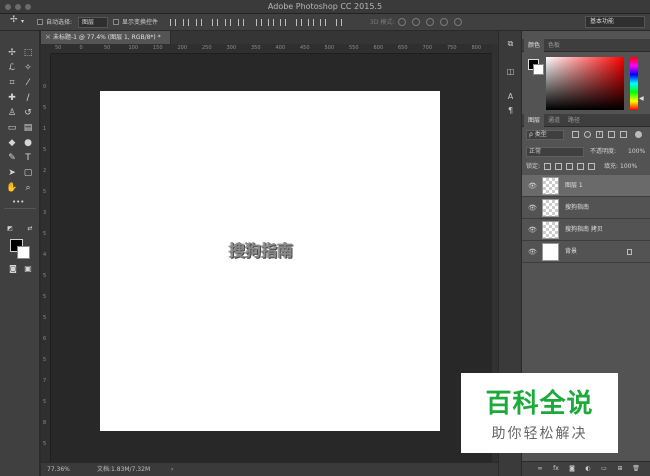  Describe the element at coordinates (588, 469) in the screenshot. I see `adjustment-layer-icon: ◐` at that location.